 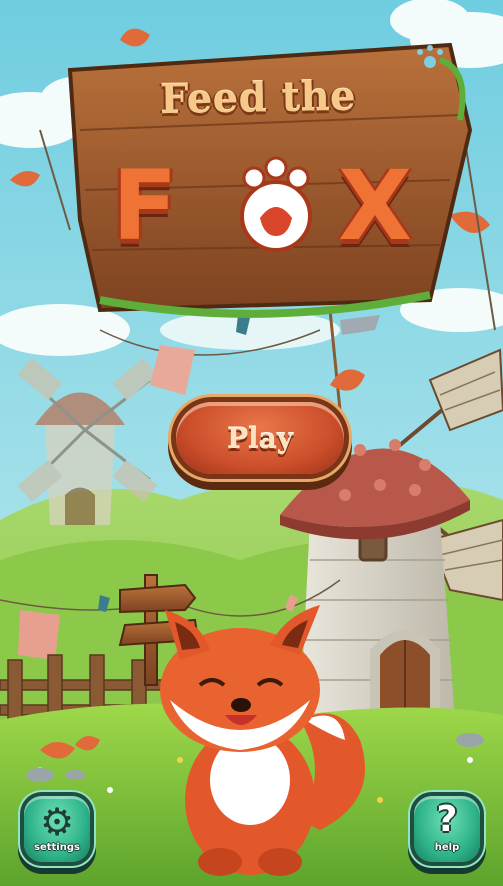 I want to click on play-button: Play, so click(x=260, y=438).